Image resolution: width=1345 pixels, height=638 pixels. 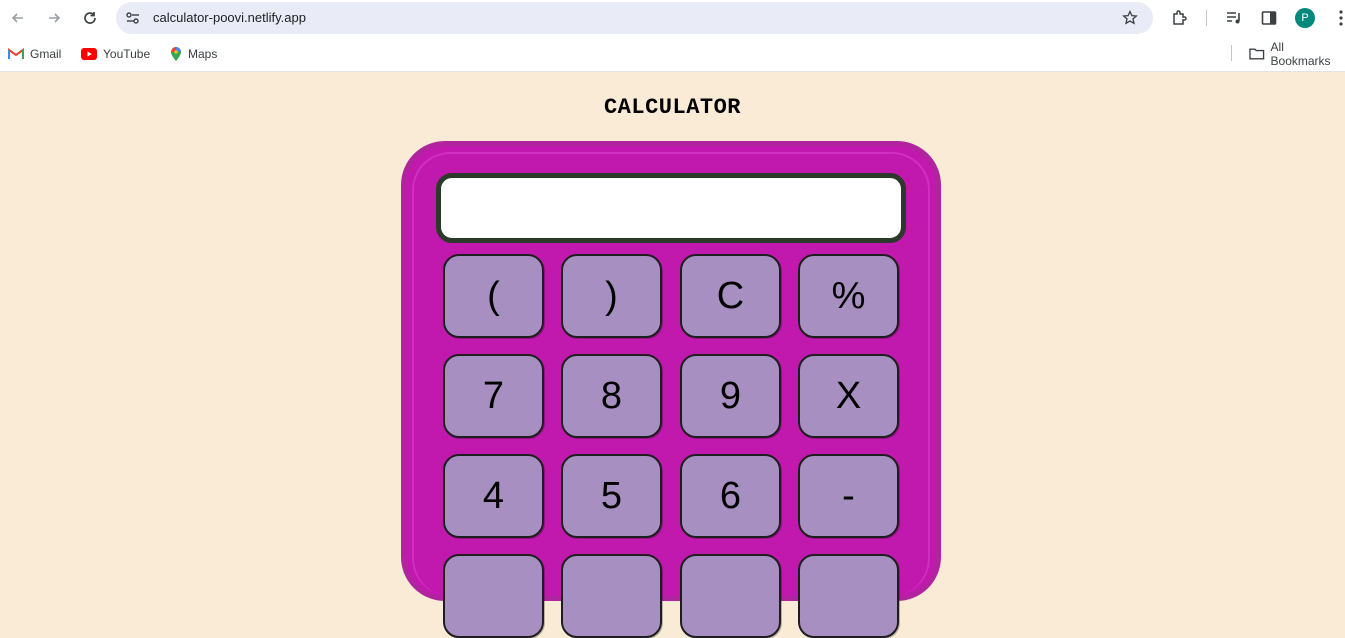 I want to click on toolbar-divider, so click(x=1206, y=18).